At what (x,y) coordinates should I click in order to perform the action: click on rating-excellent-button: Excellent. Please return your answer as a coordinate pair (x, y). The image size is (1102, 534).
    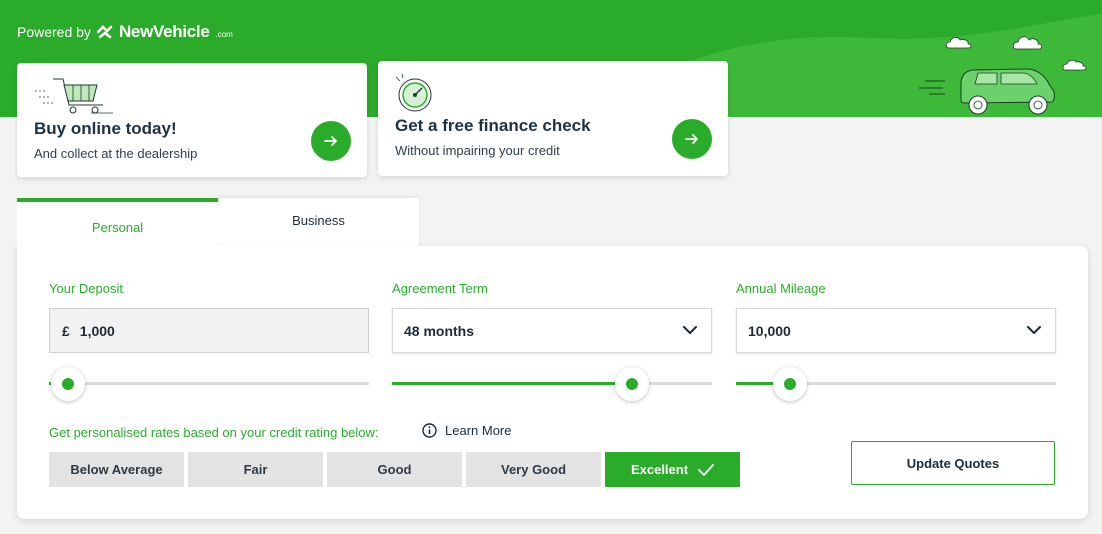
    Looking at the image, I should click on (672, 469).